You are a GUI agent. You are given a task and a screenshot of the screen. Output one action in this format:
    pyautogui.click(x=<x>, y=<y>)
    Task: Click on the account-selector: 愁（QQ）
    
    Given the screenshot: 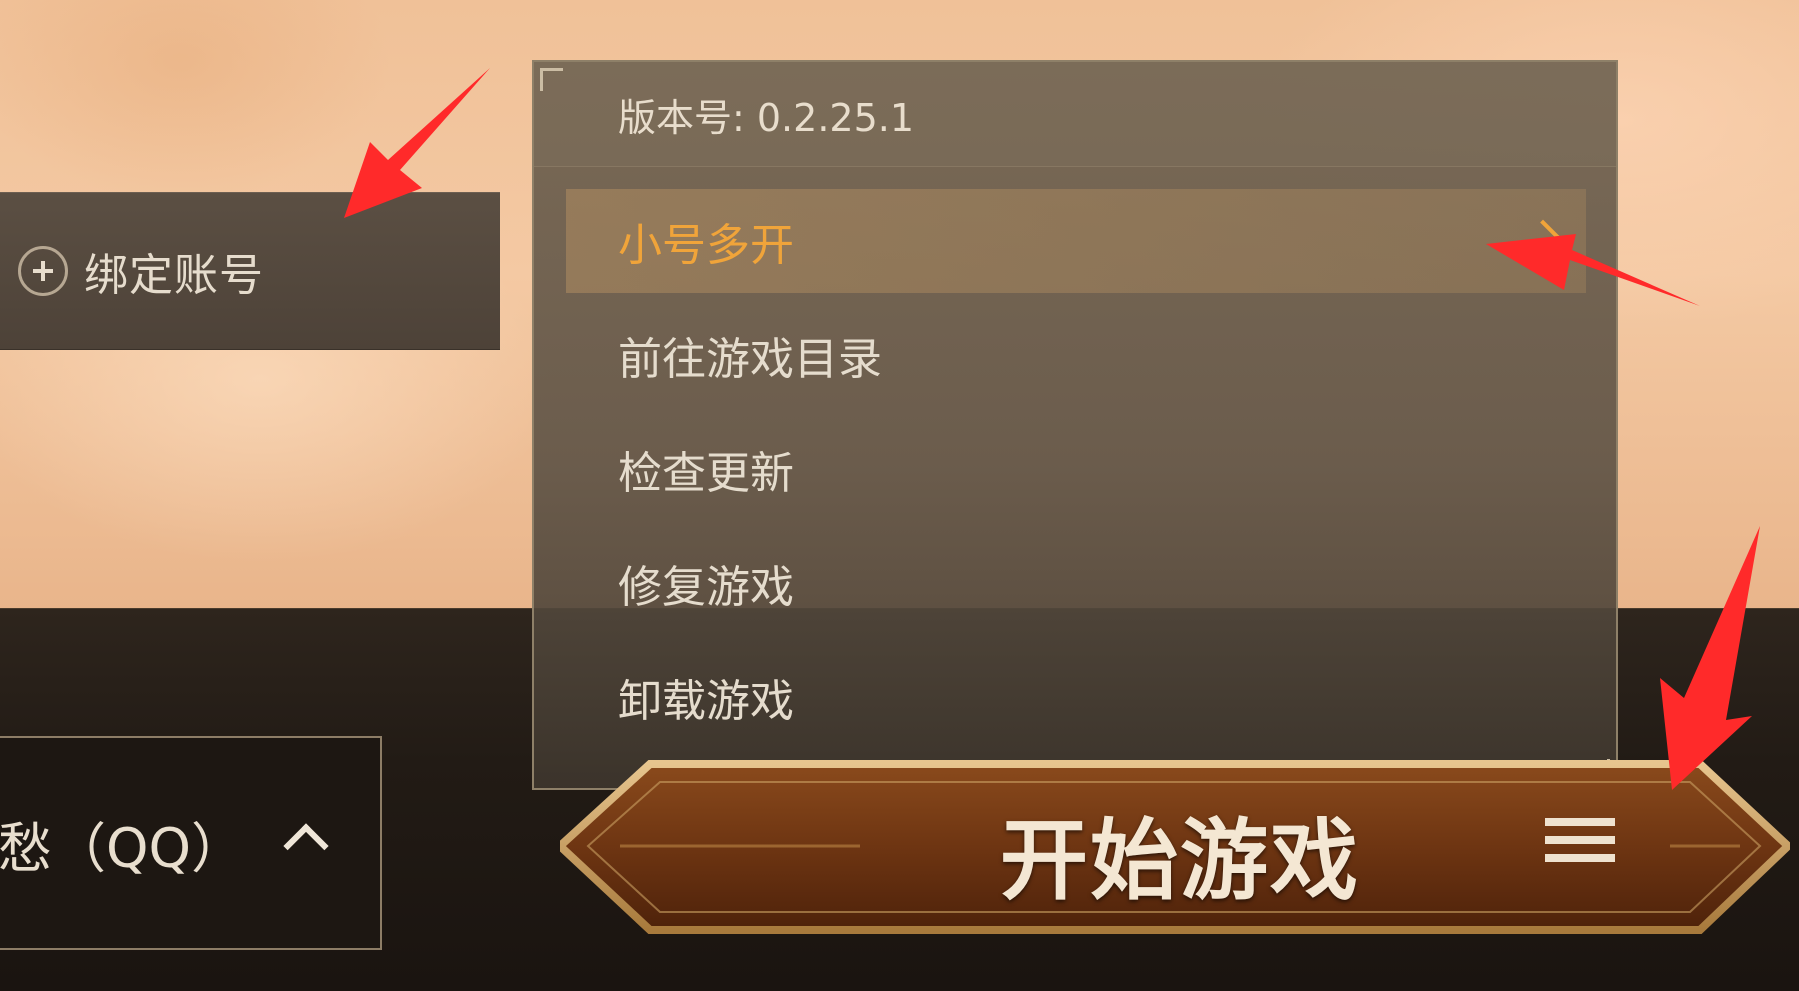 What is the action you would take?
    pyautogui.click(x=191, y=843)
    